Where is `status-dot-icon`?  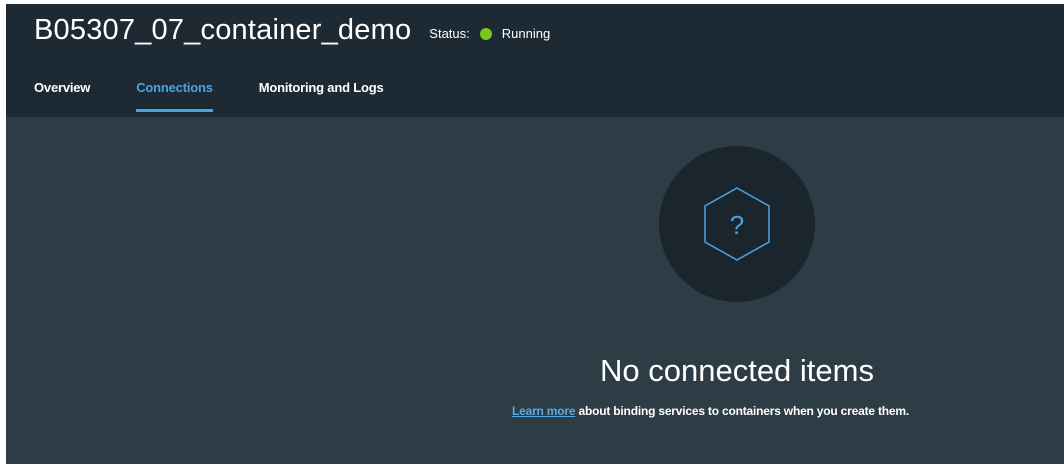
status-dot-icon is located at coordinates (485, 33).